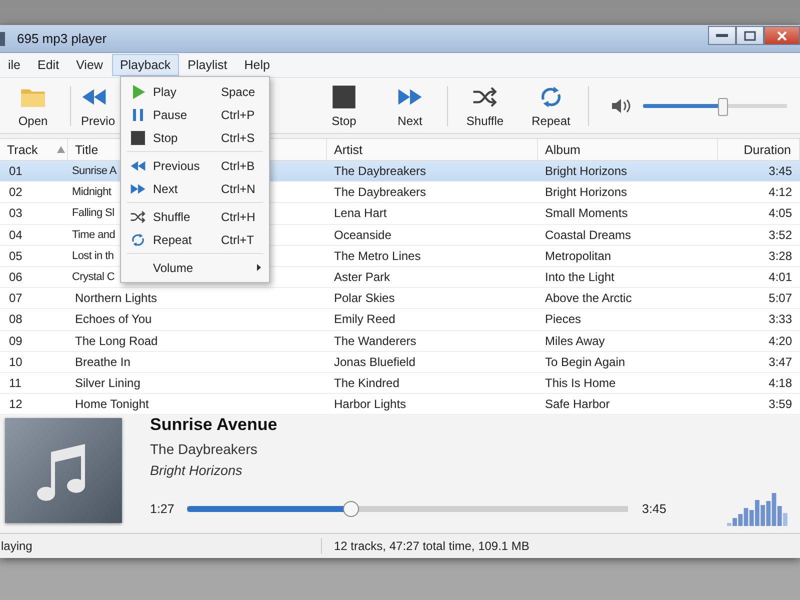  I want to click on menu-item: Playback, so click(145, 65).